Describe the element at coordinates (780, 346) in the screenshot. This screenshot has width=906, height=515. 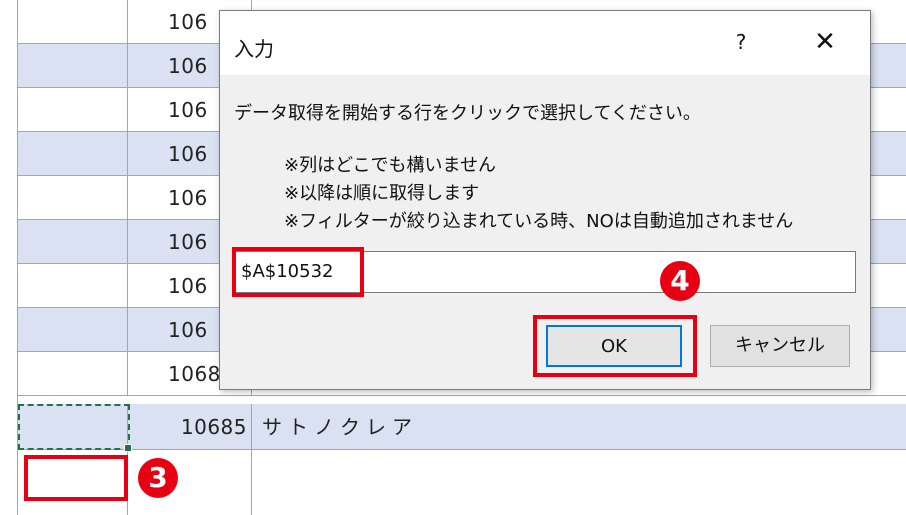
I see `cancel-button: キャンセル` at that location.